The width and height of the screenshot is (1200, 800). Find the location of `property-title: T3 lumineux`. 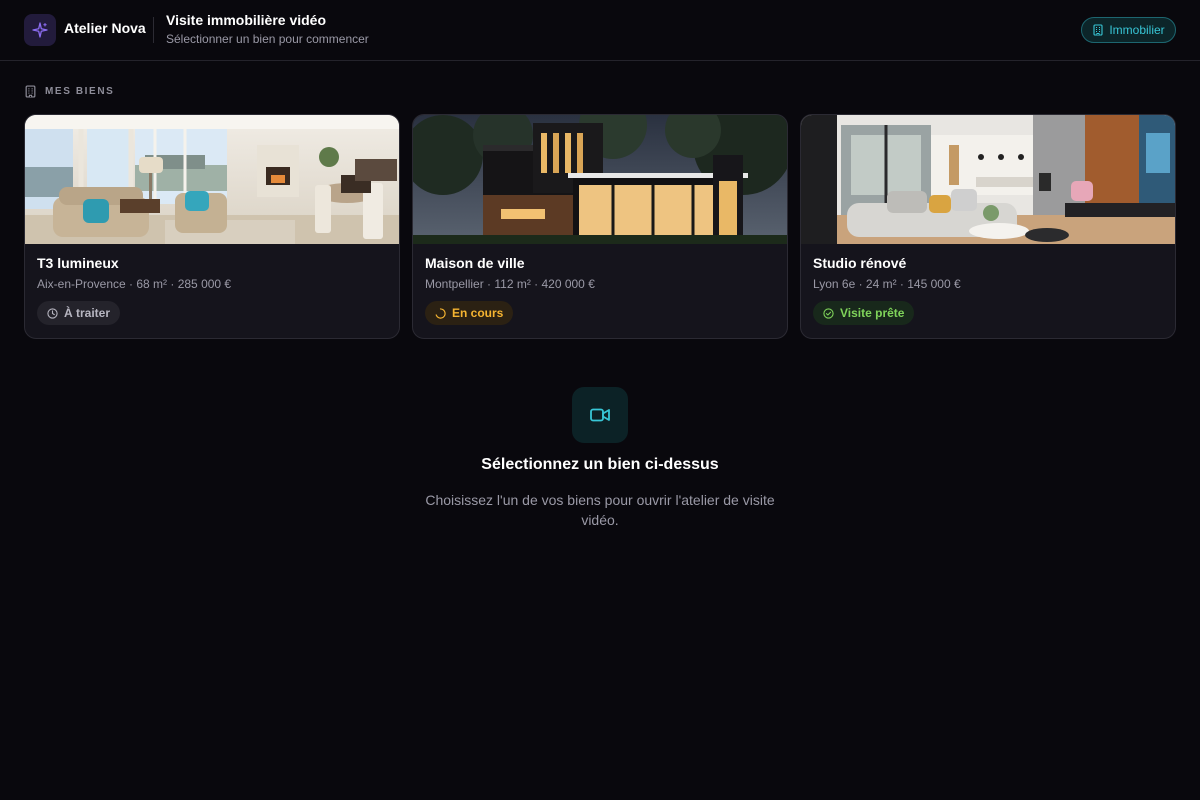

property-title: T3 lumineux is located at coordinates (78, 263).